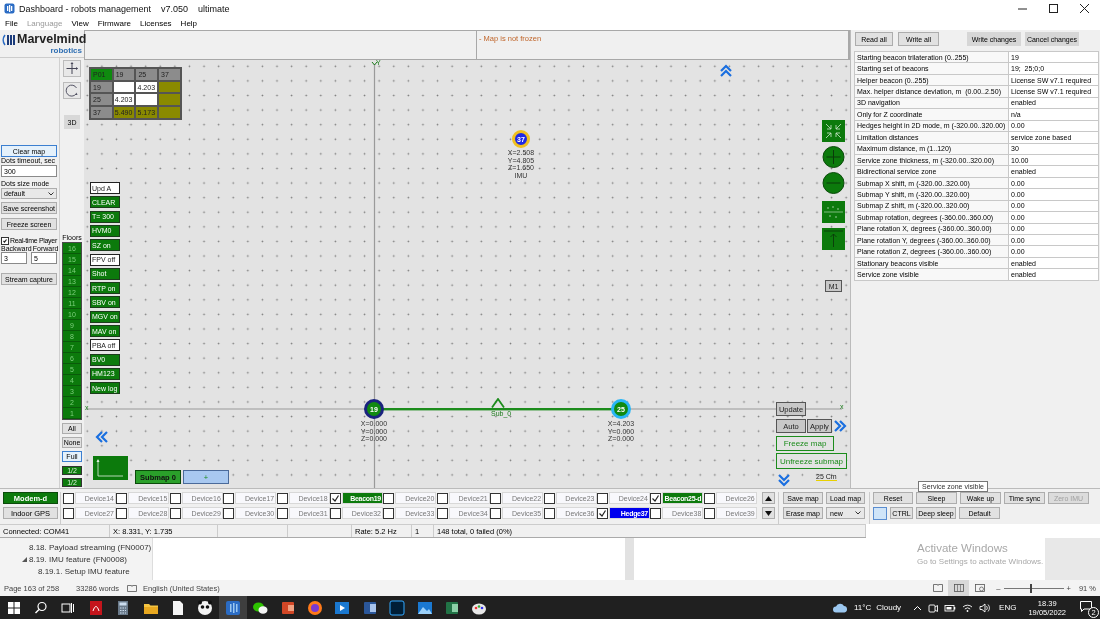 Image resolution: width=1100 pixels, height=619 pixels. Describe the element at coordinates (1031, 588) in the screenshot. I see `slider-thumb` at that location.